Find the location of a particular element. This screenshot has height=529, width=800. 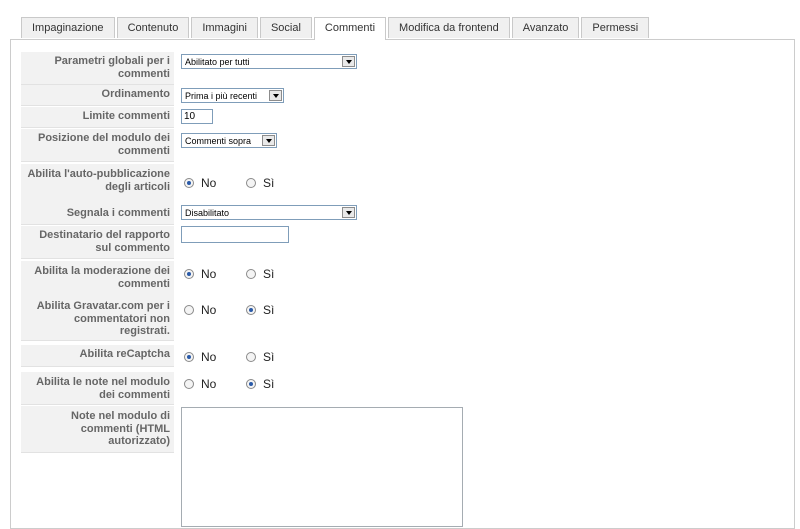

module-notes-no-label: No is located at coordinates (209, 384).